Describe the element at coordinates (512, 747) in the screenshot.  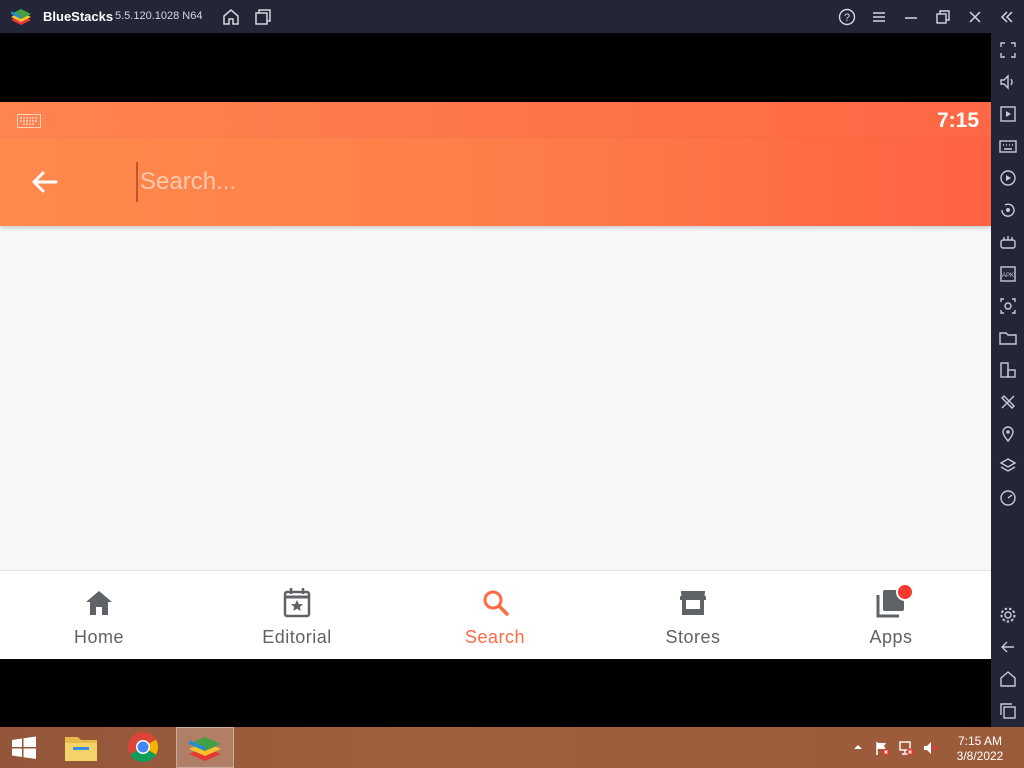
I see `windows-taskbar: 7:15 AM 3/8/2022` at that location.